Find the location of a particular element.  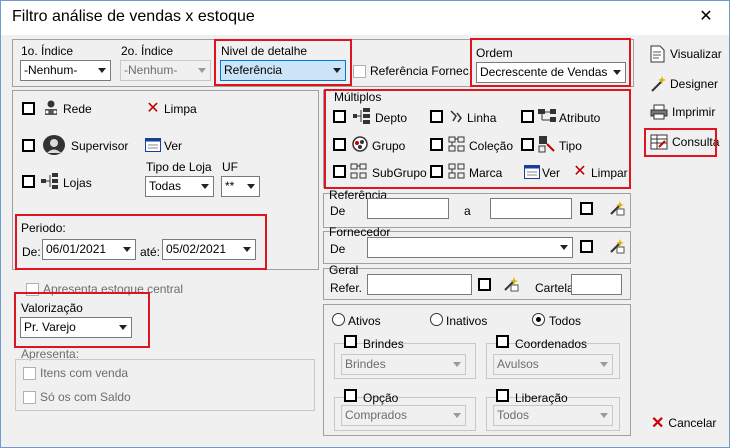

liberacao-checkbox is located at coordinates (502, 395).